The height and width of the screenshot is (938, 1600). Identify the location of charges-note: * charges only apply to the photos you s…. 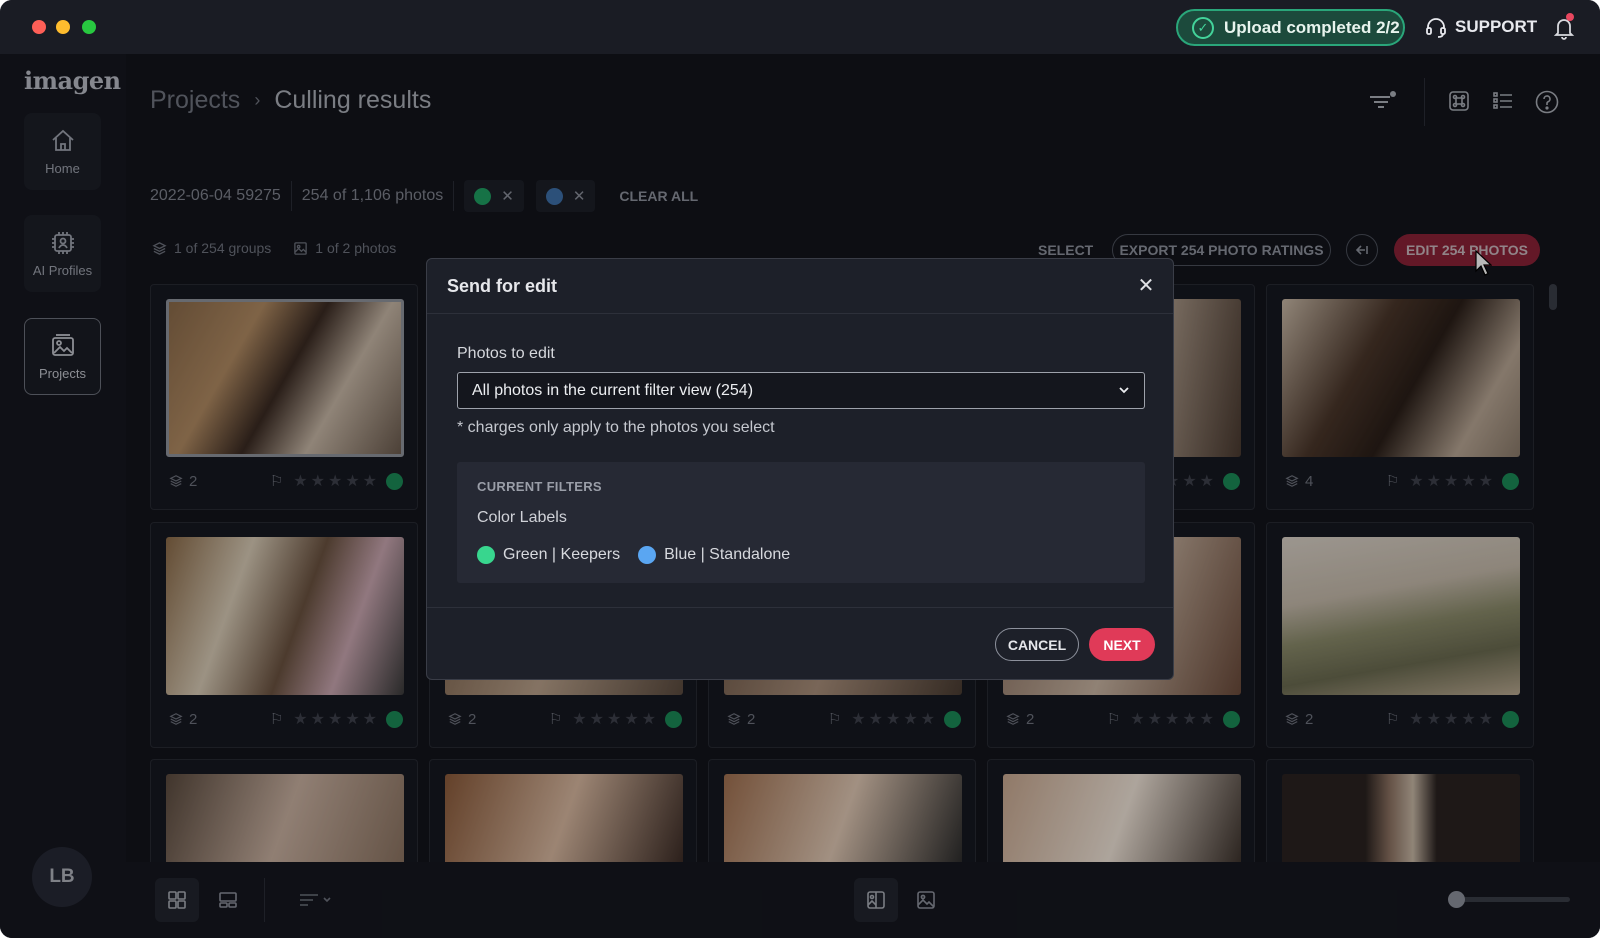
(616, 427).